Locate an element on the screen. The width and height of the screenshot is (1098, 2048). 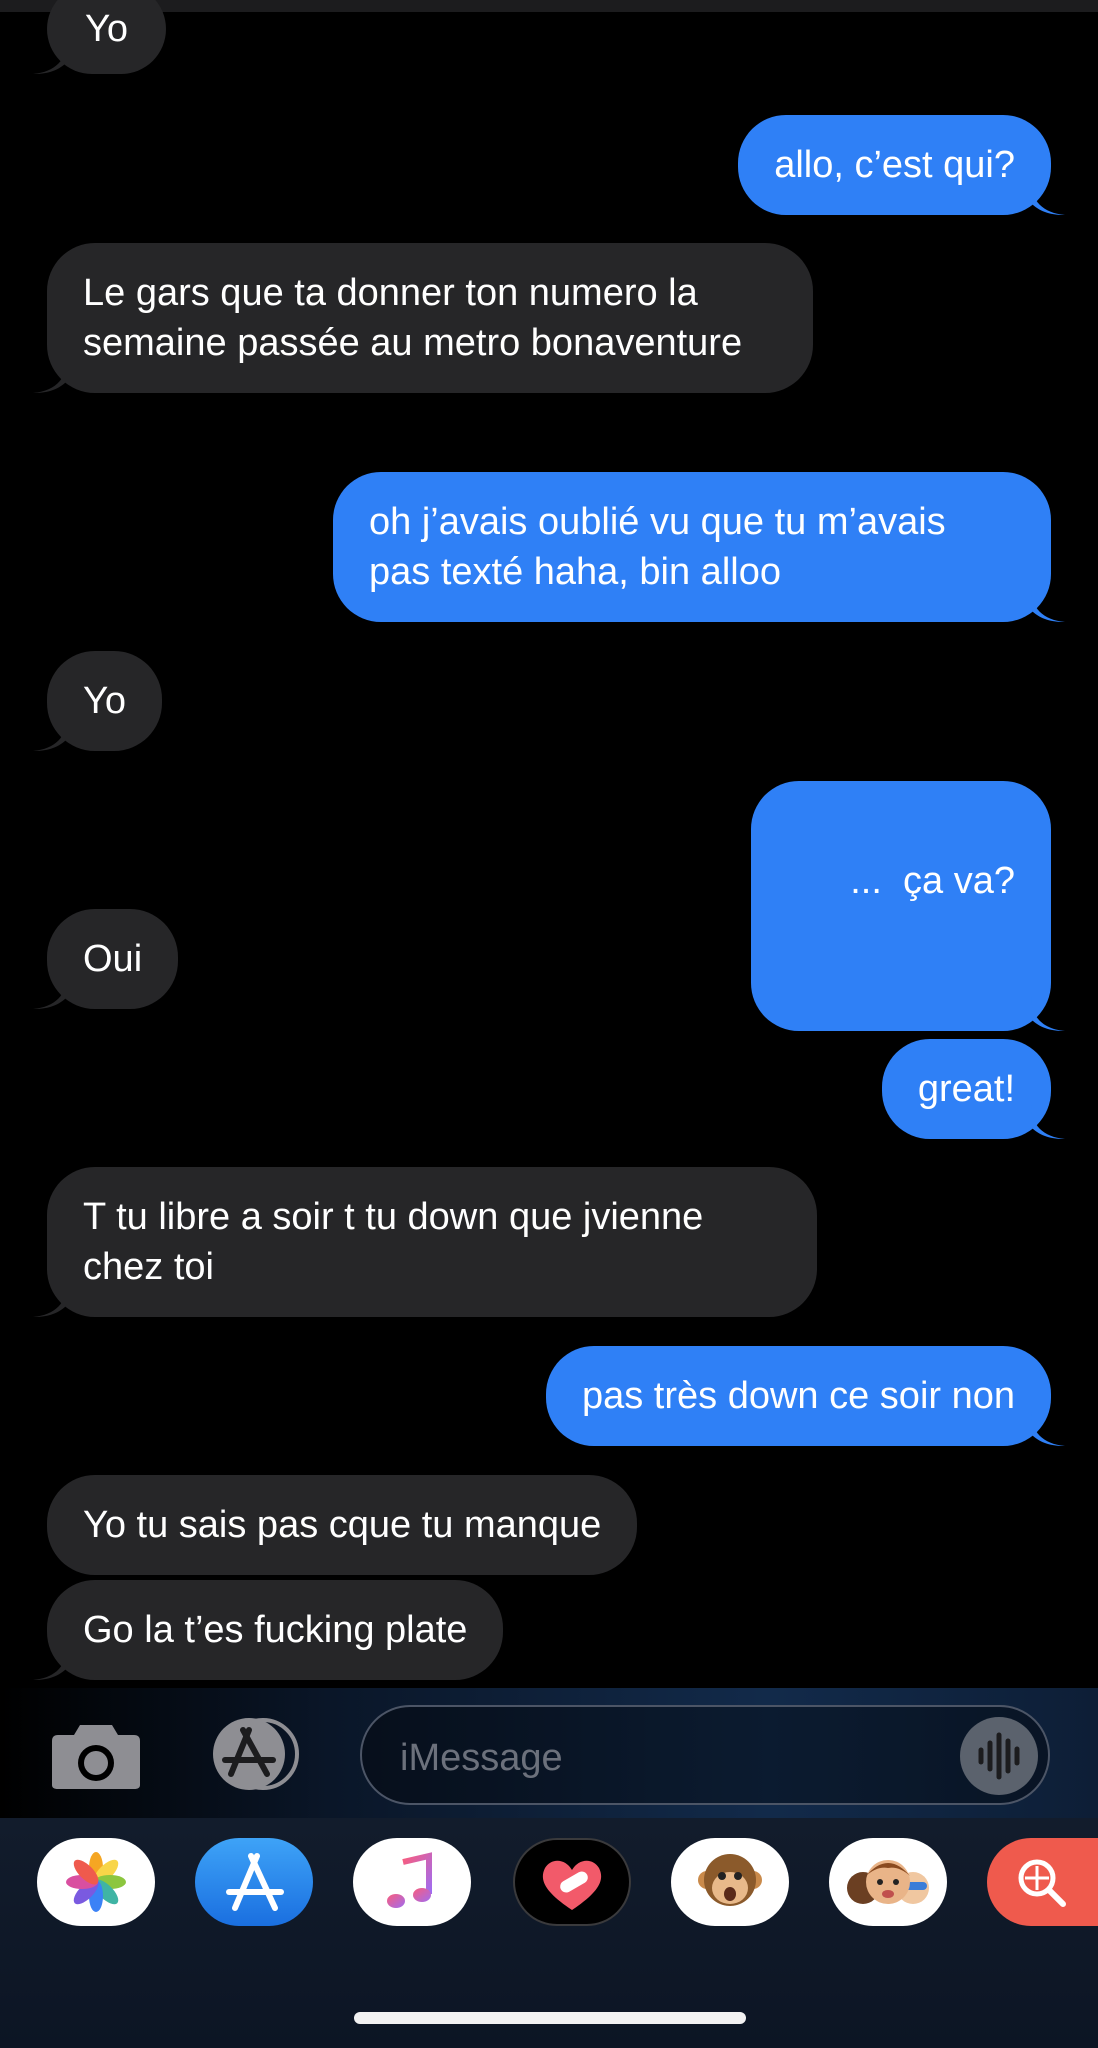
audio-waveform-icon is located at coordinates (999, 1756).